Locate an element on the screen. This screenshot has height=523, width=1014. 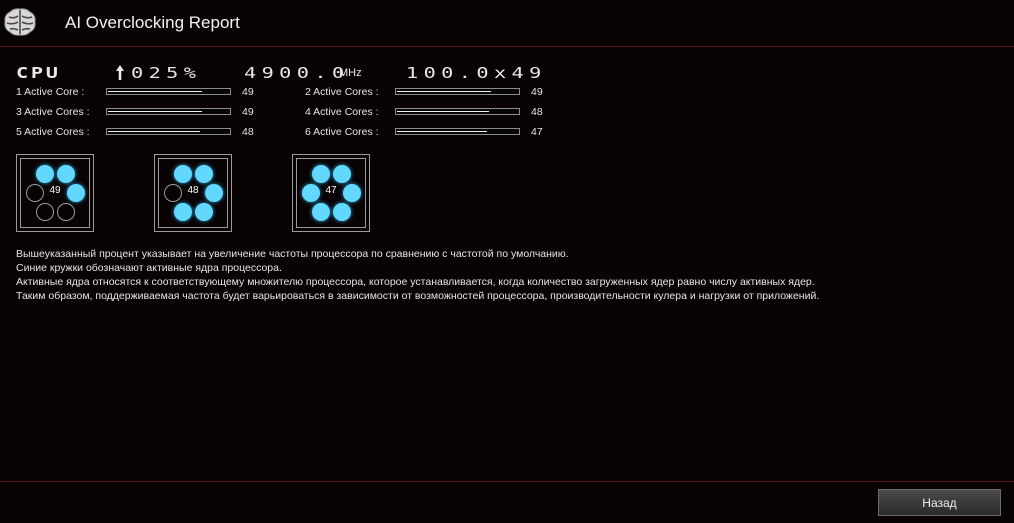
cpu-frequency: 4900.0 is located at coordinates (297, 73).